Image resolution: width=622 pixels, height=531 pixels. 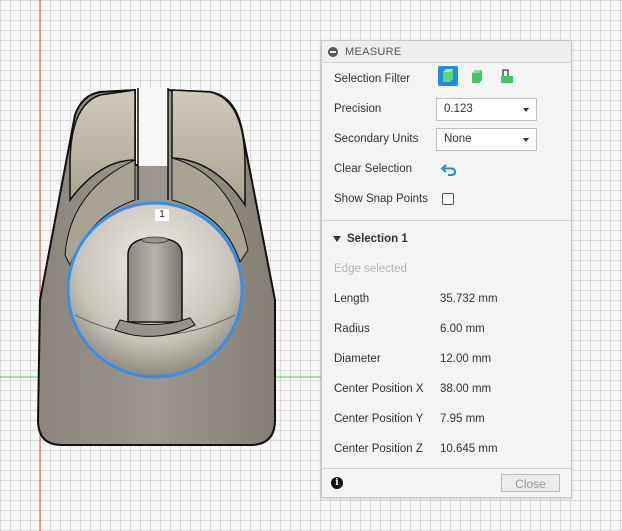 I want to click on secondary-units-row: Secondary Units None, so click(x=446, y=139).